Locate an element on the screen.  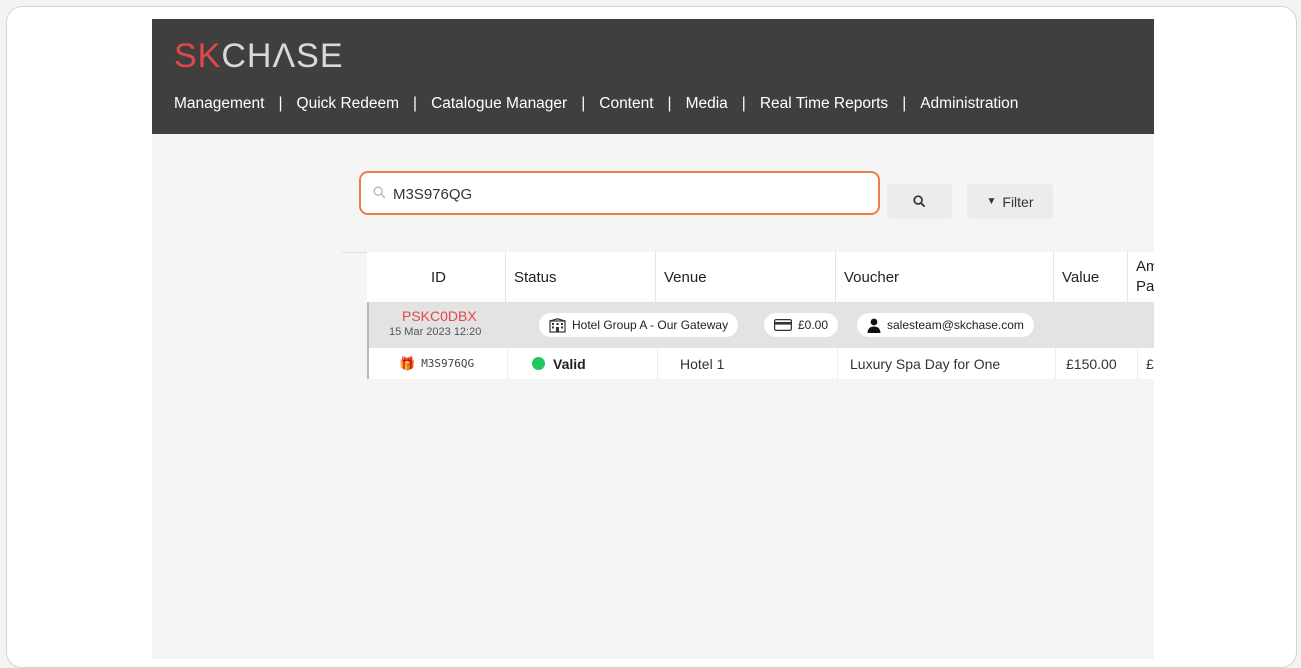
column-header-amount-line2: Pai is located at coordinates (1145, 286).